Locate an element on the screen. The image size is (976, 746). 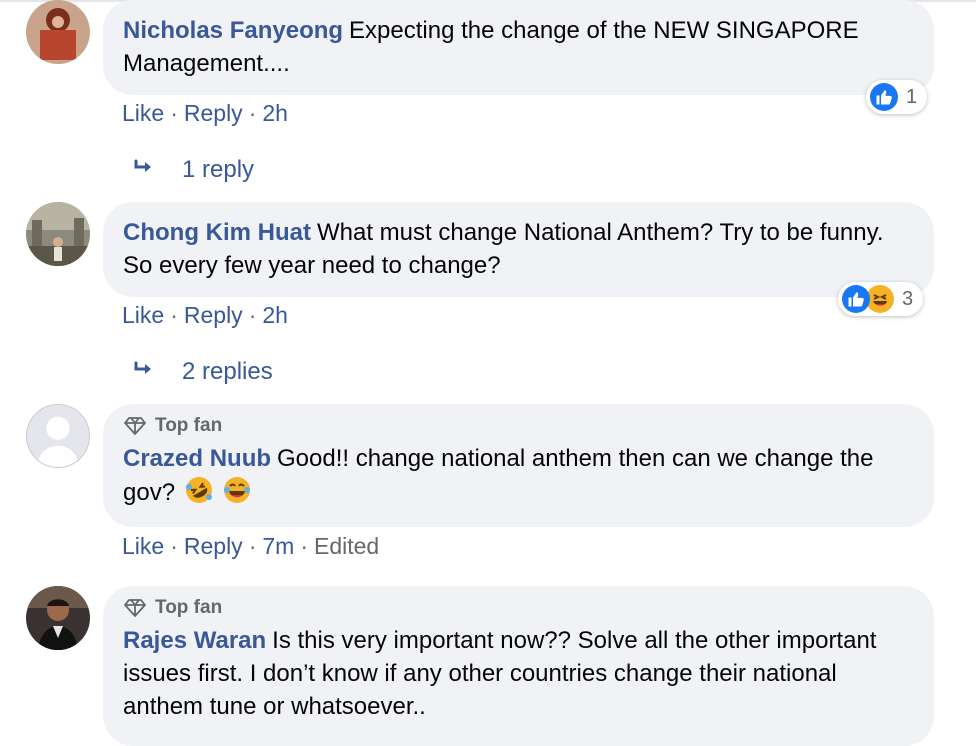
view-replies: 1 reply is located at coordinates (193, 170).